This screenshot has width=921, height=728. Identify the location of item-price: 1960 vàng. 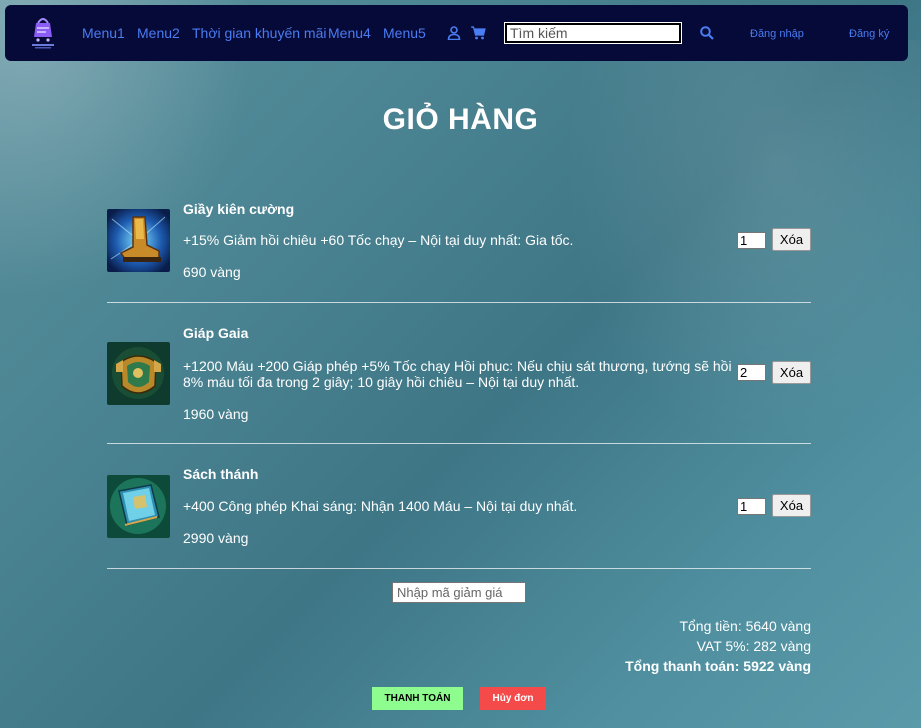
(216, 414).